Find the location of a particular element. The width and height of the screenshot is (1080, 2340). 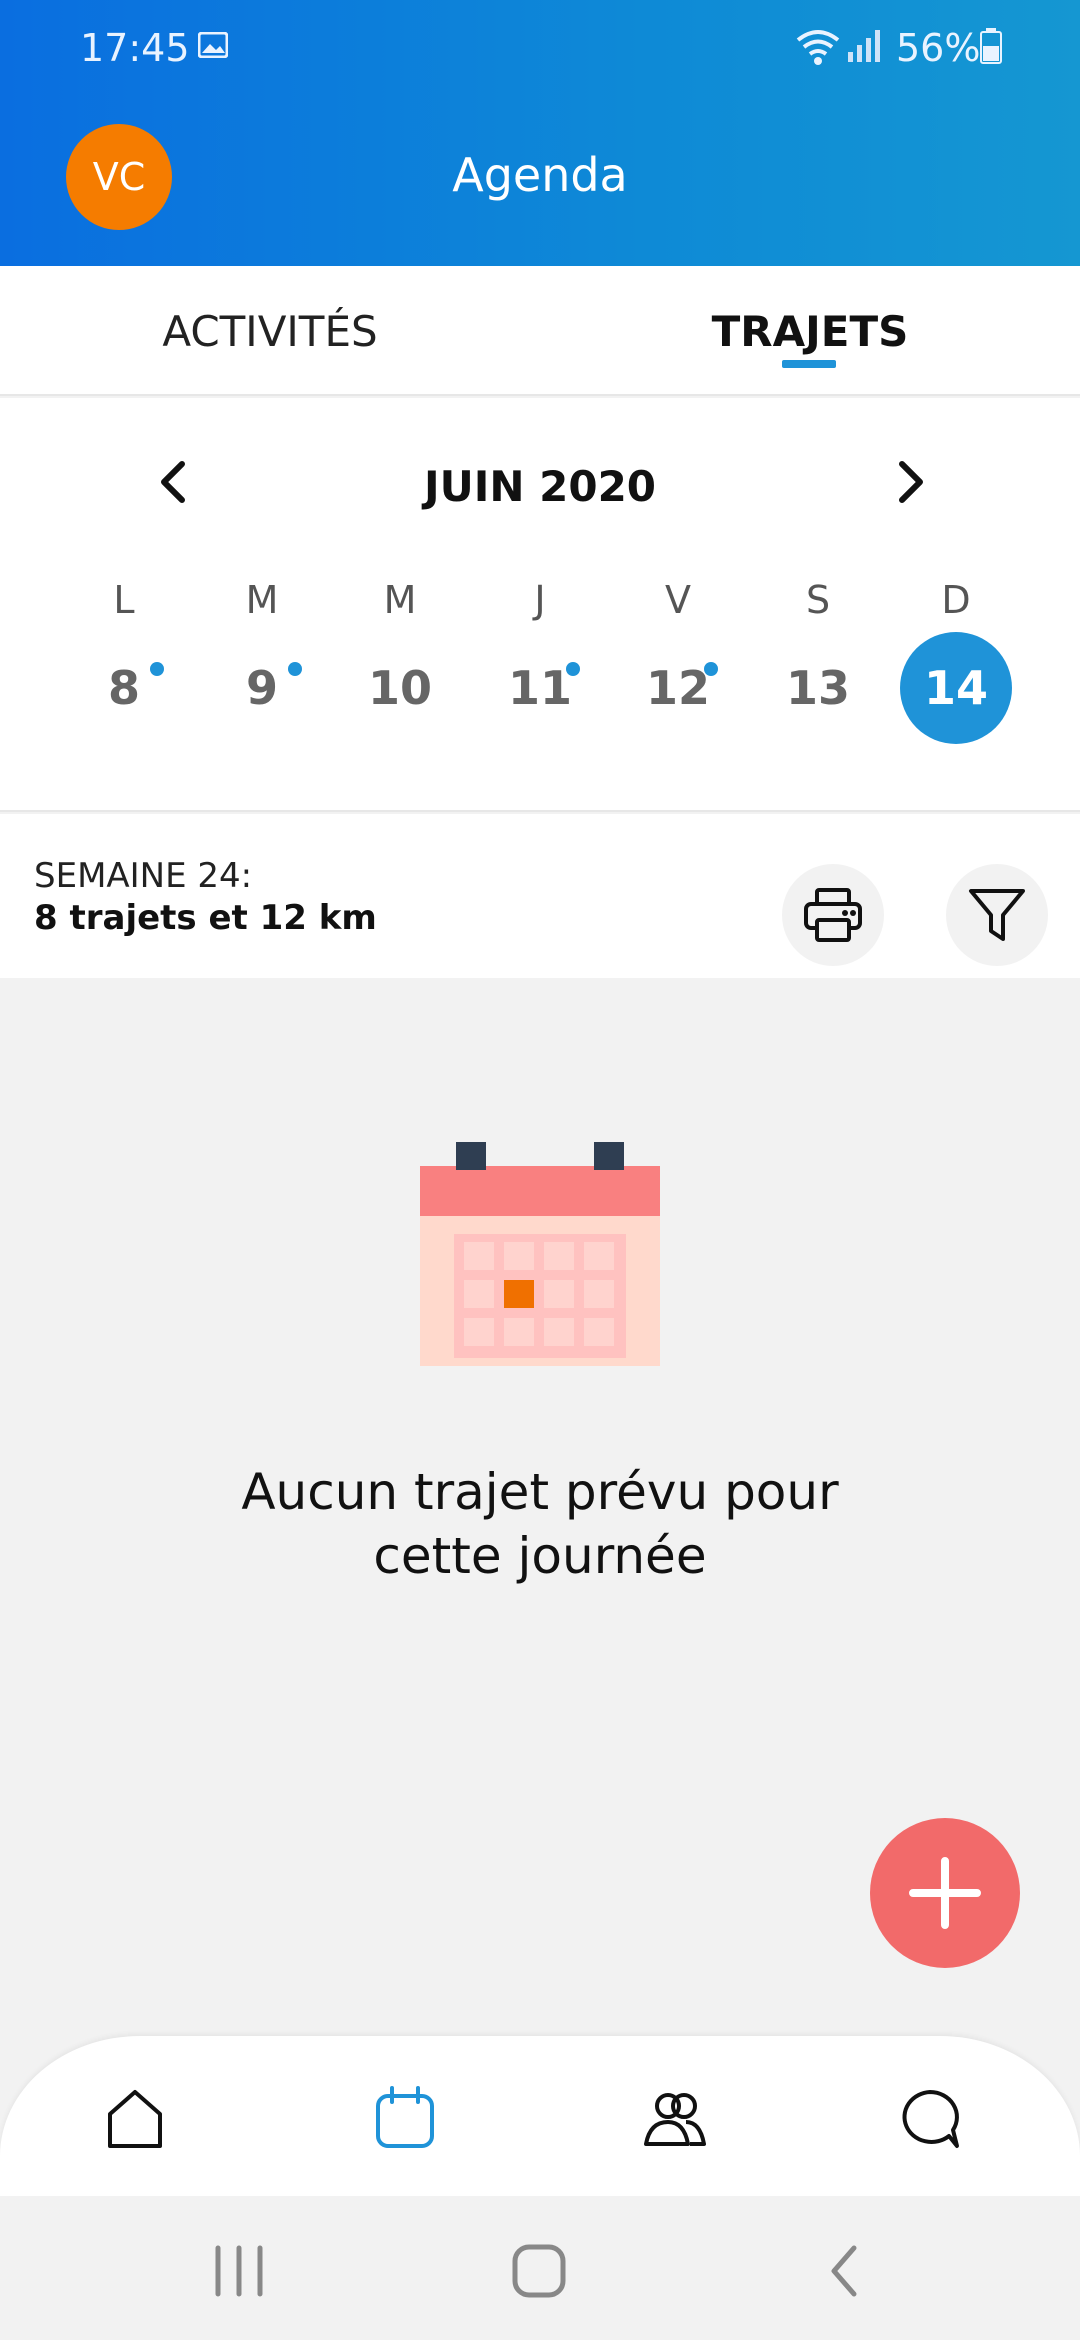

empty-message: Aucun trajet prévu pour cette journée is located at coordinates (540, 1524).